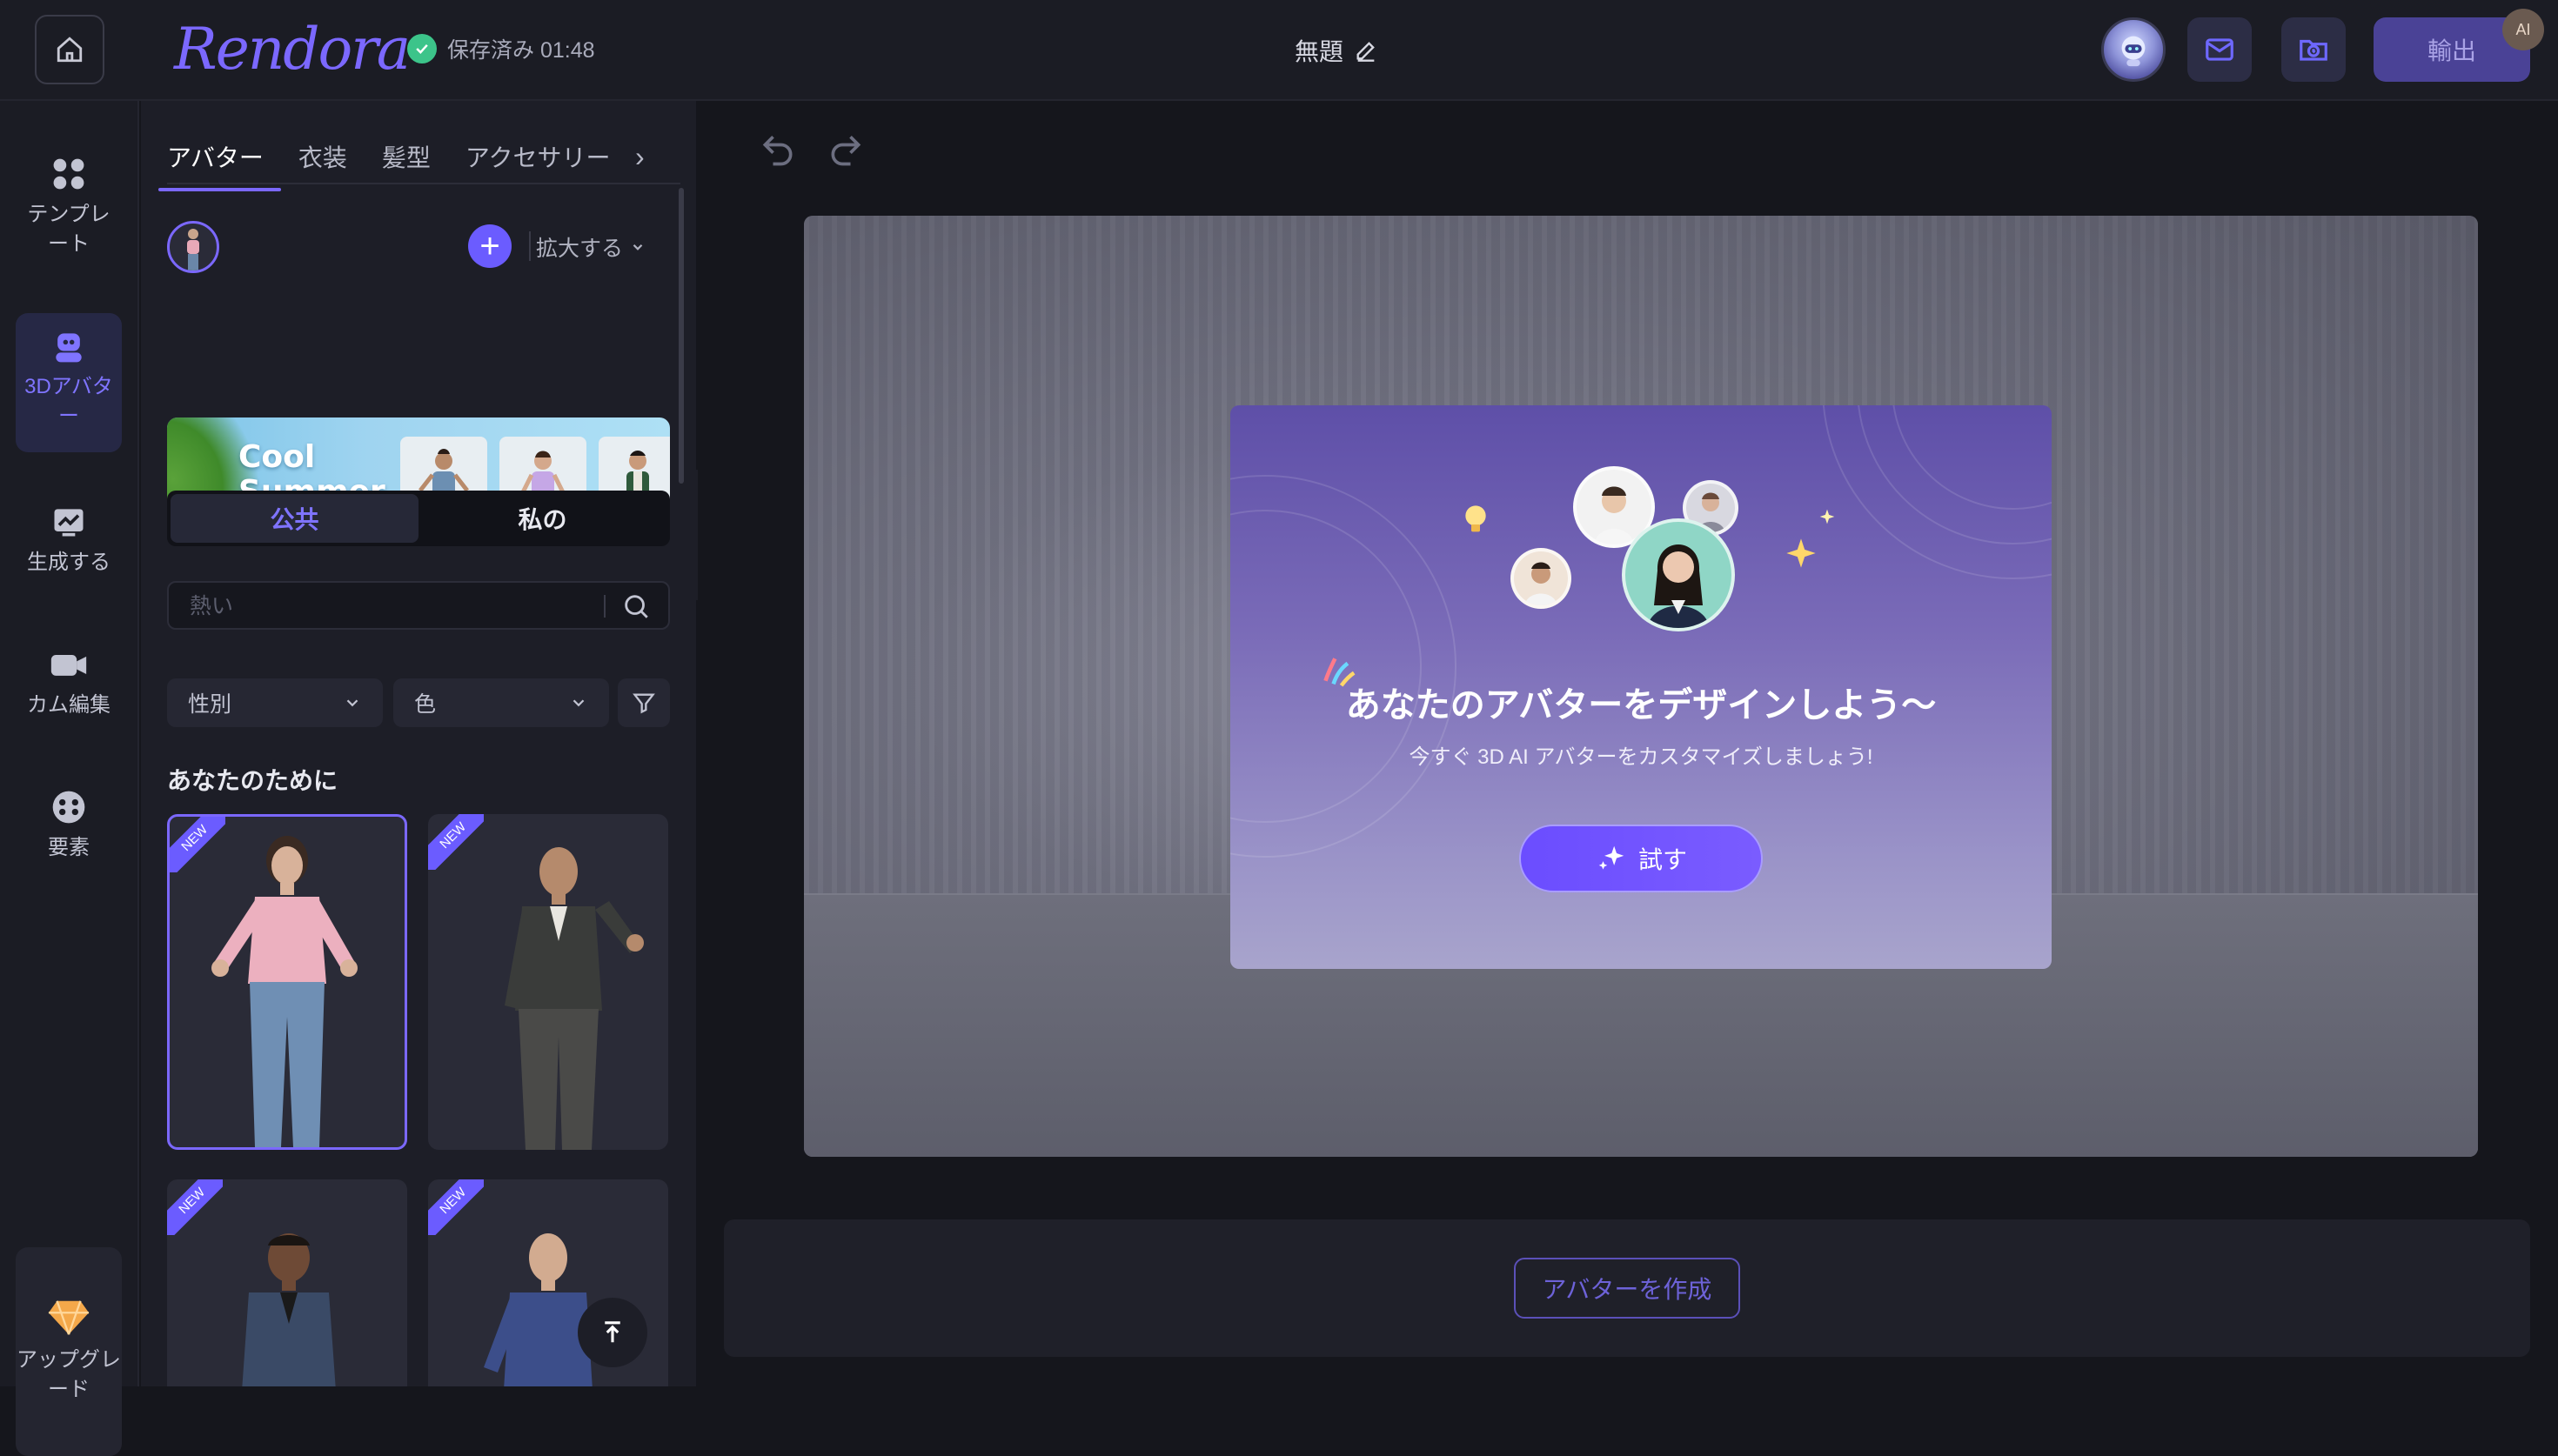 This screenshot has width=2558, height=1456. What do you see at coordinates (1611, 857) in the screenshot?
I see `sparkles-icon` at bounding box center [1611, 857].